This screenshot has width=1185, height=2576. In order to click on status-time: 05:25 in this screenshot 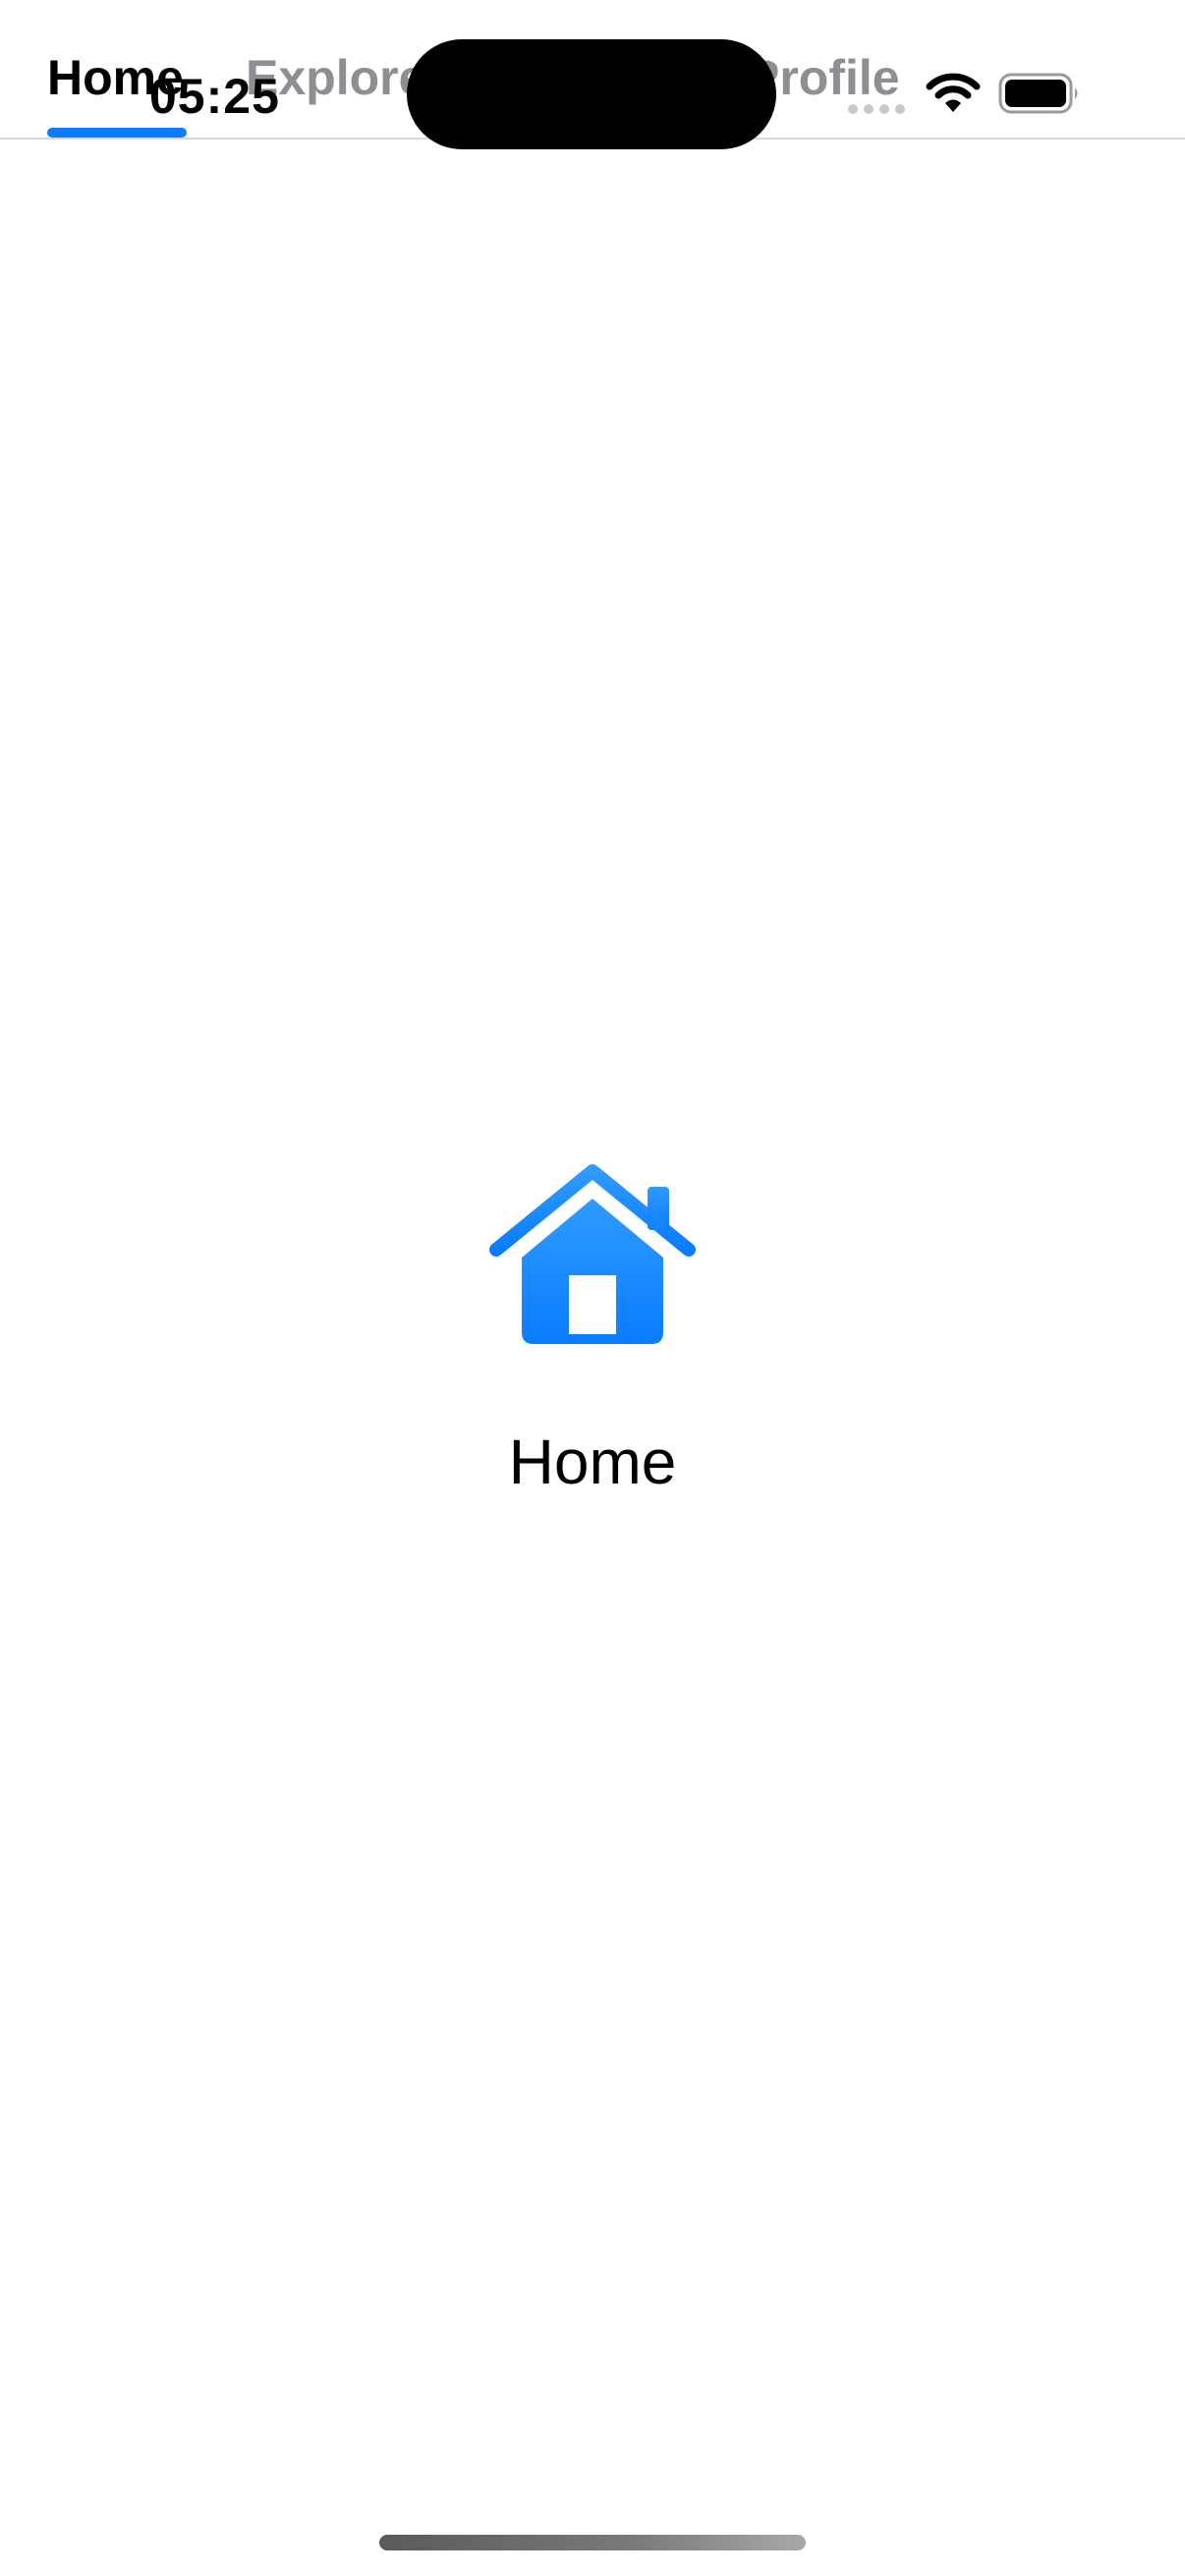, I will do `click(215, 96)`.